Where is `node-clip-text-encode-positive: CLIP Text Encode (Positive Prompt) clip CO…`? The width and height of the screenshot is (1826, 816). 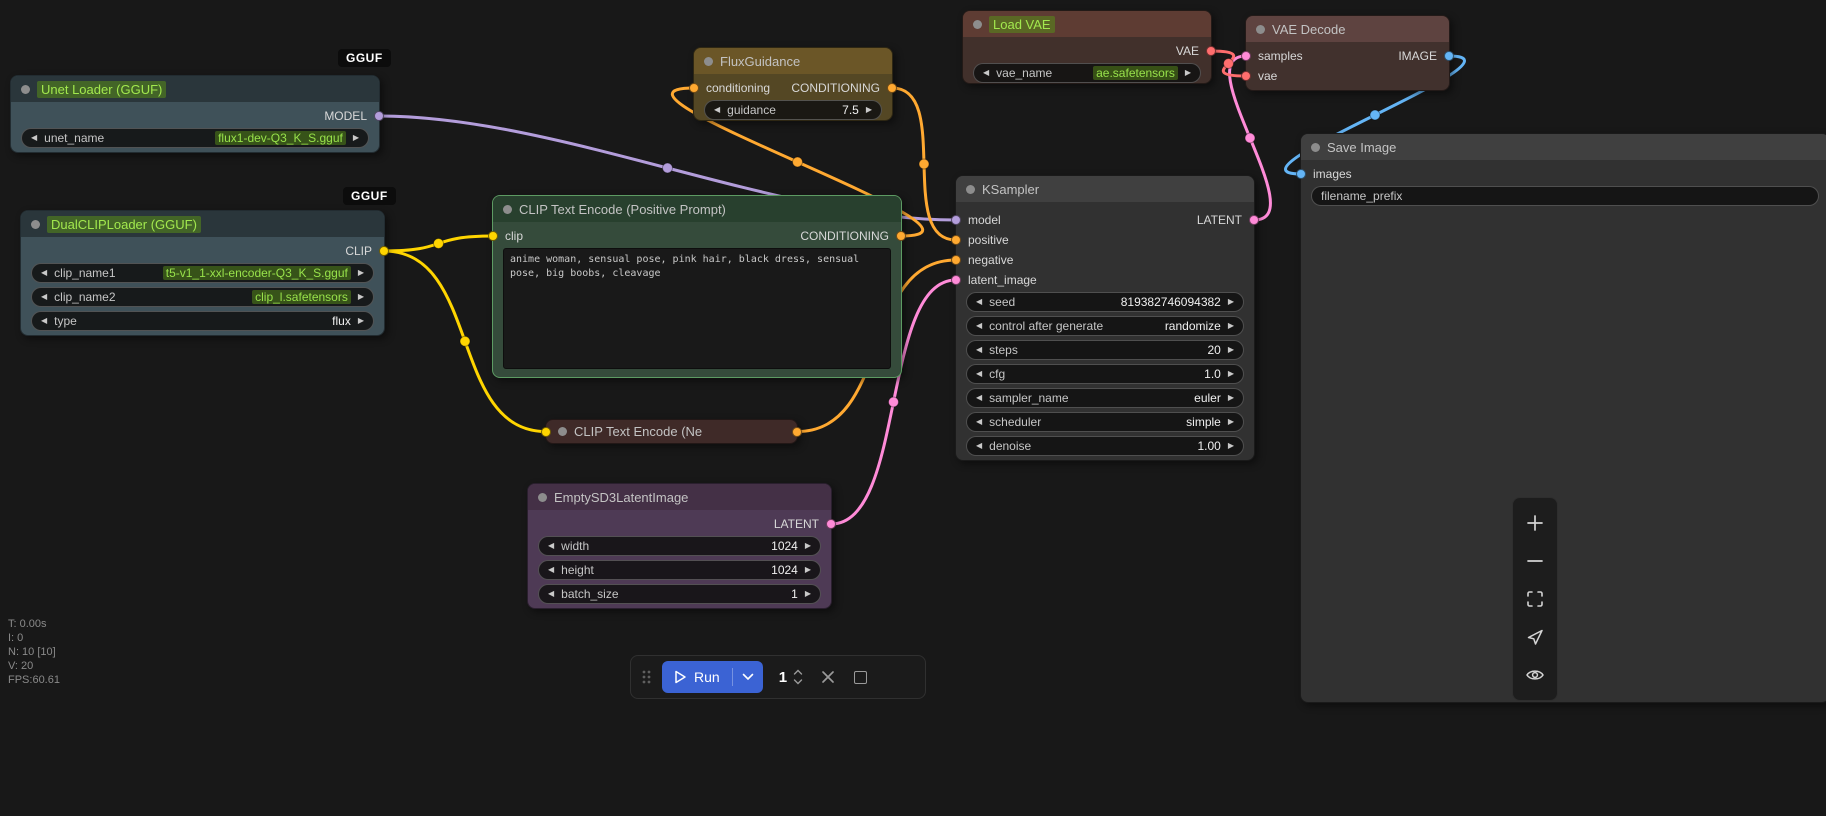
node-clip-text-encode-positive: CLIP Text Encode (Positive Prompt) clip CO… is located at coordinates (697, 286).